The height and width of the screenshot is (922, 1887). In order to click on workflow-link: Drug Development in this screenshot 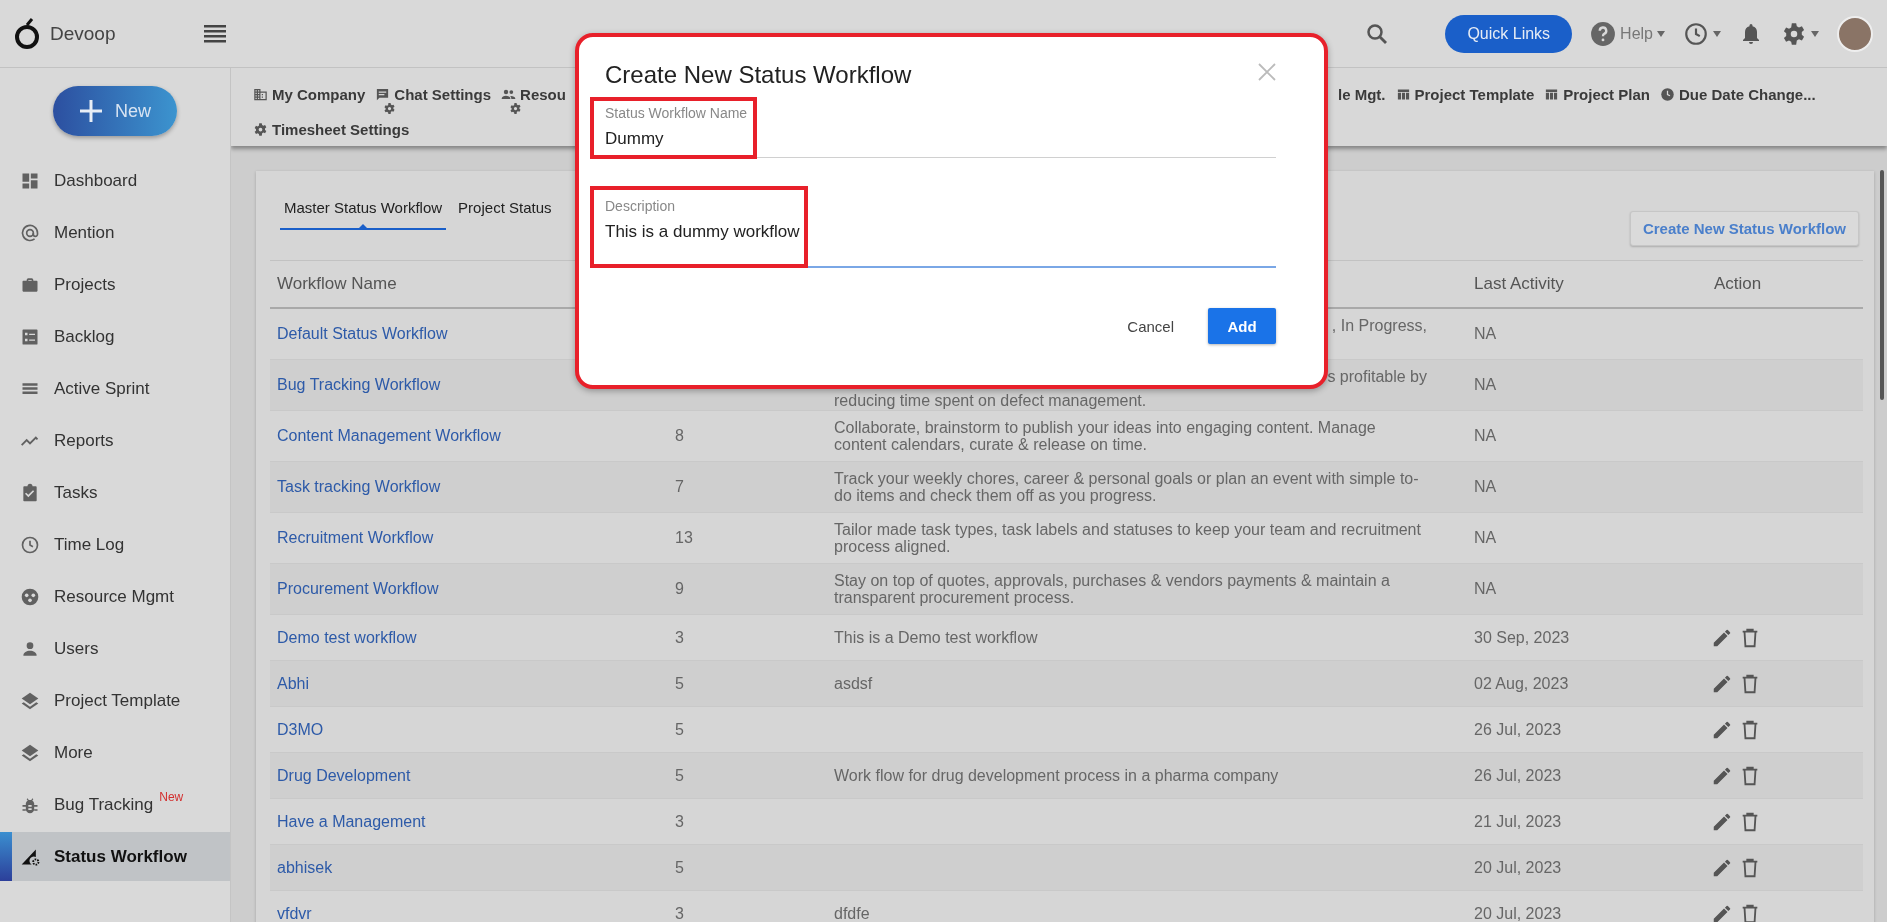, I will do `click(344, 775)`.